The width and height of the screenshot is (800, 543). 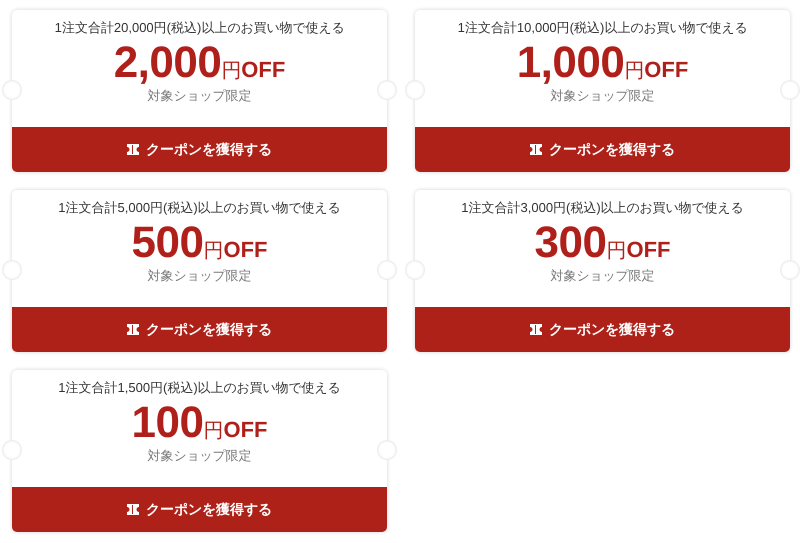 What do you see at coordinates (168, 423) in the screenshot?
I see `discount-amount: 100` at bounding box center [168, 423].